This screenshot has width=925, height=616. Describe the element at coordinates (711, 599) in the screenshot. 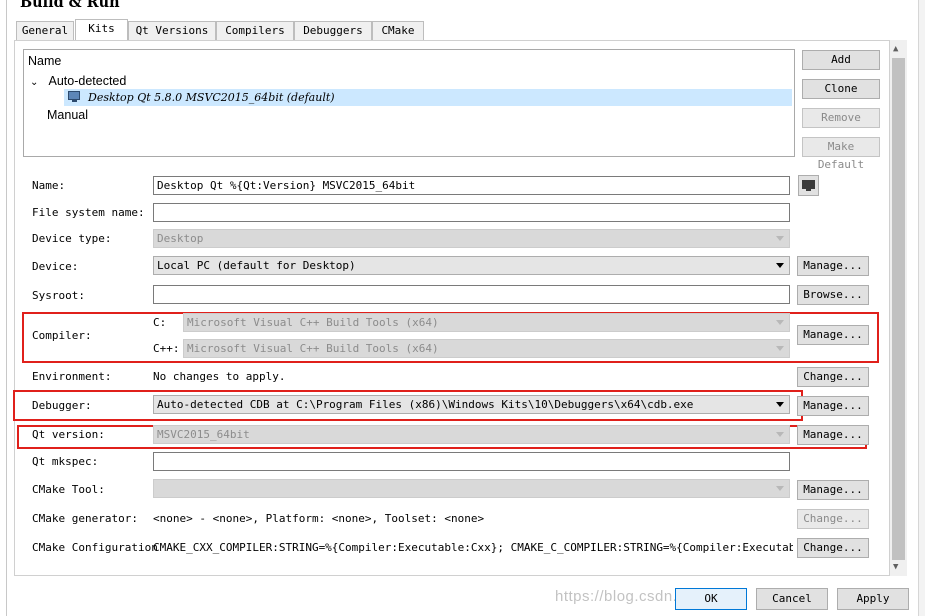

I see `ok-button: OK` at that location.